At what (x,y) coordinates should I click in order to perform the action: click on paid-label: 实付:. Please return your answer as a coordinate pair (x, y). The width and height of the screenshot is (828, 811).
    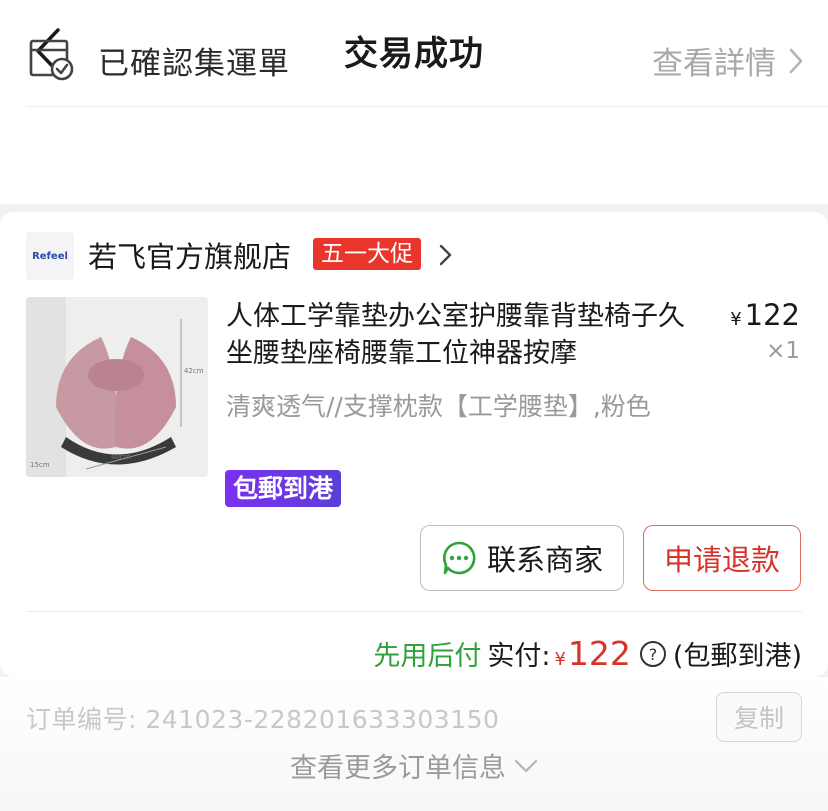
    Looking at the image, I should click on (519, 656).